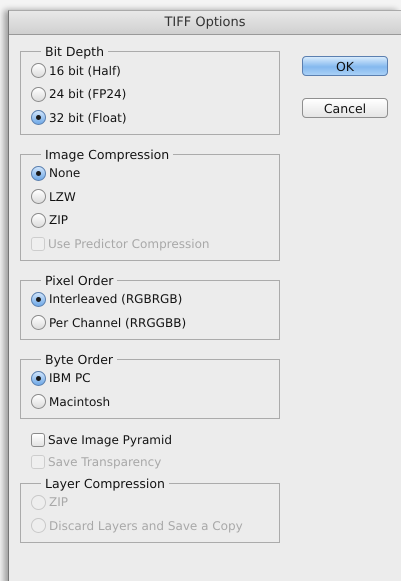 The image size is (401, 581). What do you see at coordinates (107, 154) in the screenshot?
I see `group-title: Image Compression` at bounding box center [107, 154].